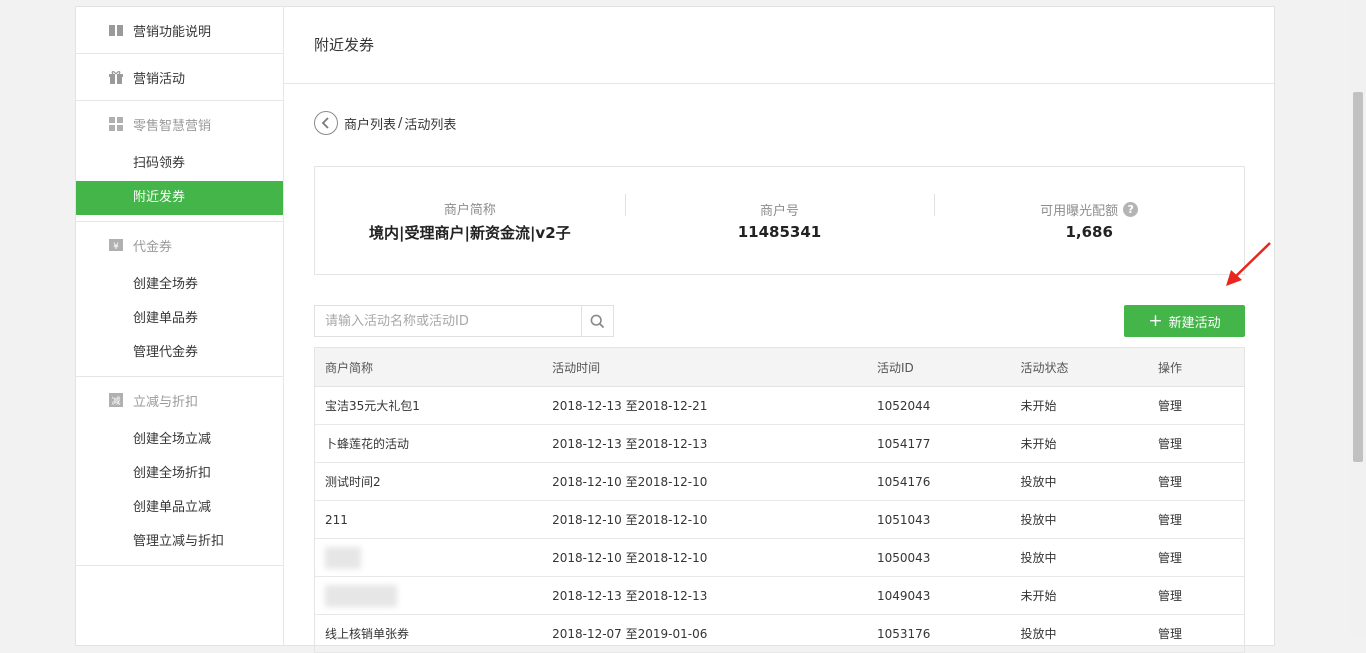  What do you see at coordinates (428, 519) in the screenshot?
I see `merchant-name-cell: 211` at bounding box center [428, 519].